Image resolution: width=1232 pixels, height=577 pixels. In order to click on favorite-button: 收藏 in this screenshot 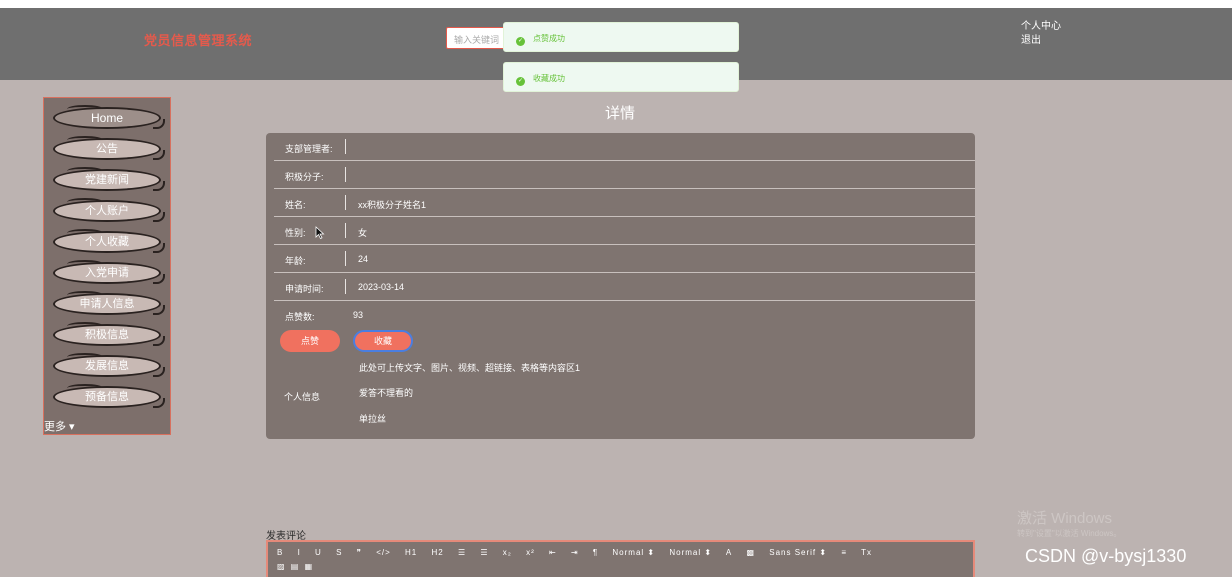, I will do `click(383, 341)`.